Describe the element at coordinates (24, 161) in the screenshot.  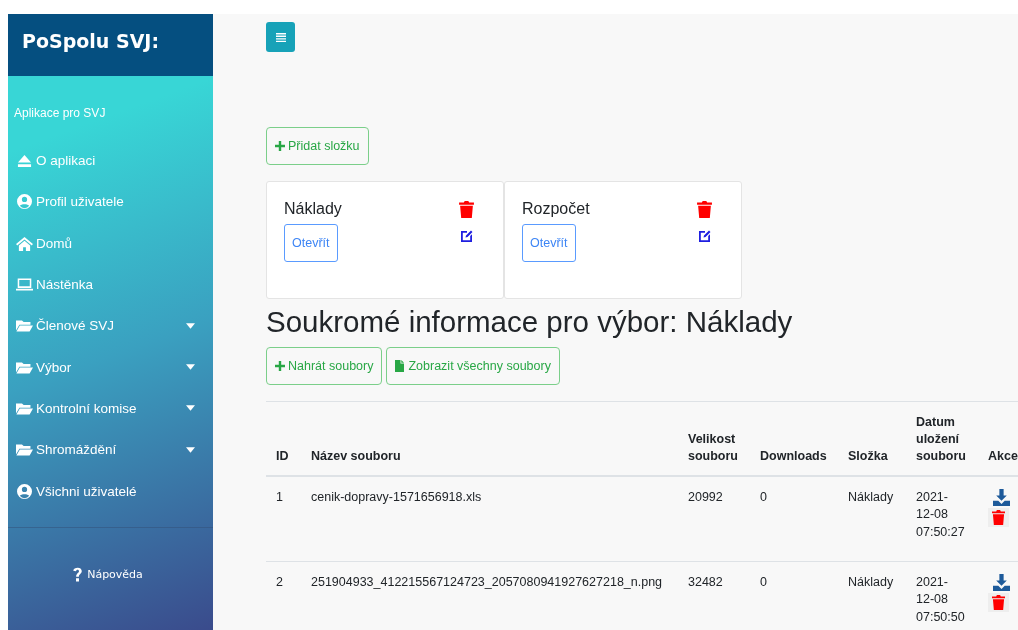
I see `eject-icon` at that location.